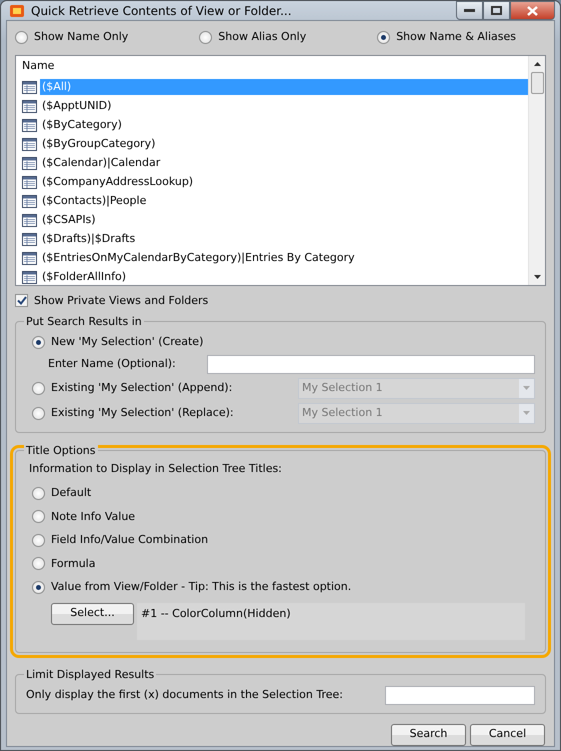 This screenshot has height=751, width=561. What do you see at coordinates (331, 621) in the screenshot?
I see `column-value-display: #1 -- ColorColumn(Hidden)` at bounding box center [331, 621].